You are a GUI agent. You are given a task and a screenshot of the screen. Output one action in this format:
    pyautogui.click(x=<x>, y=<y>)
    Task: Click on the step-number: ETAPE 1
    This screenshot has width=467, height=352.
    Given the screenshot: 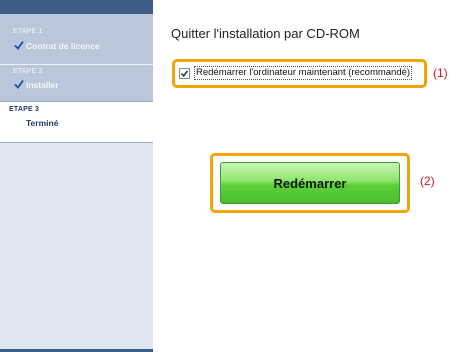 What is the action you would take?
    pyautogui.click(x=28, y=31)
    